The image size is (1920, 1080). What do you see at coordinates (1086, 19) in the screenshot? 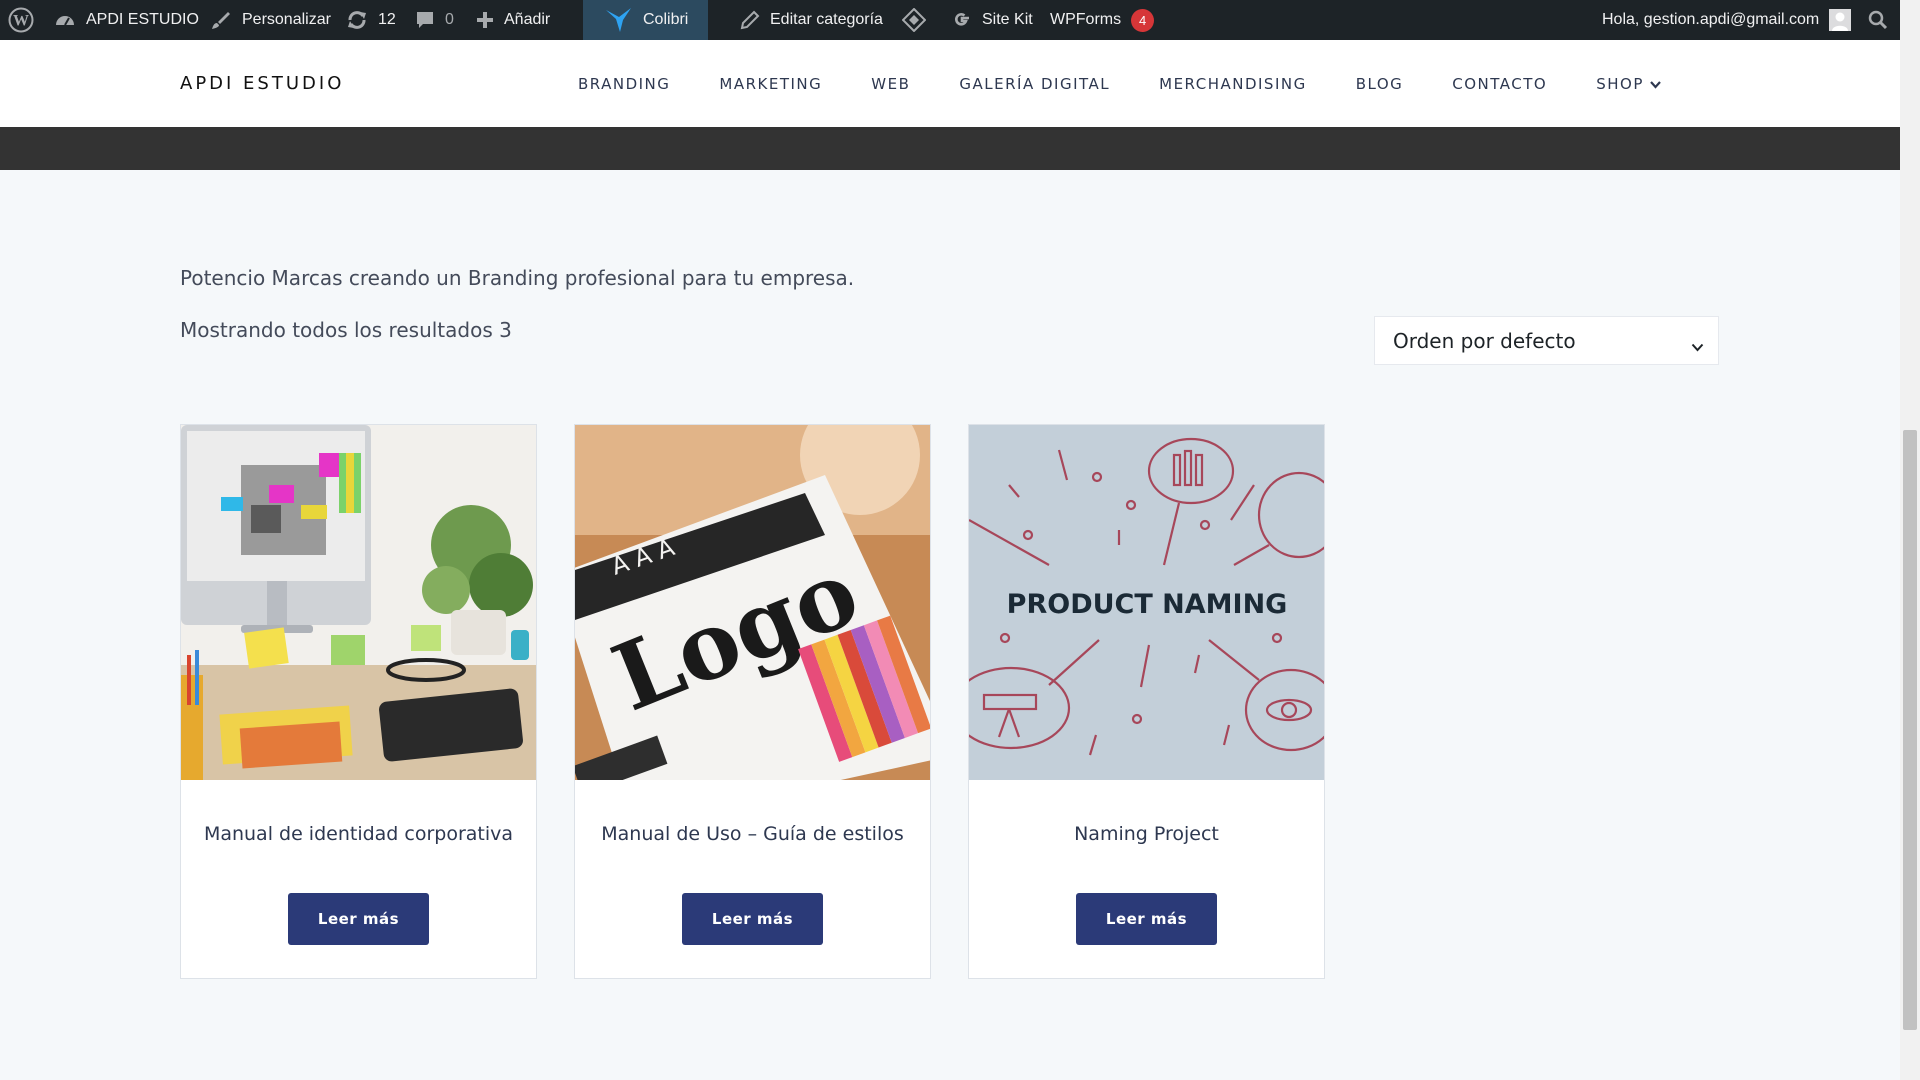
I see `wpforms-label: WPForms` at bounding box center [1086, 19].